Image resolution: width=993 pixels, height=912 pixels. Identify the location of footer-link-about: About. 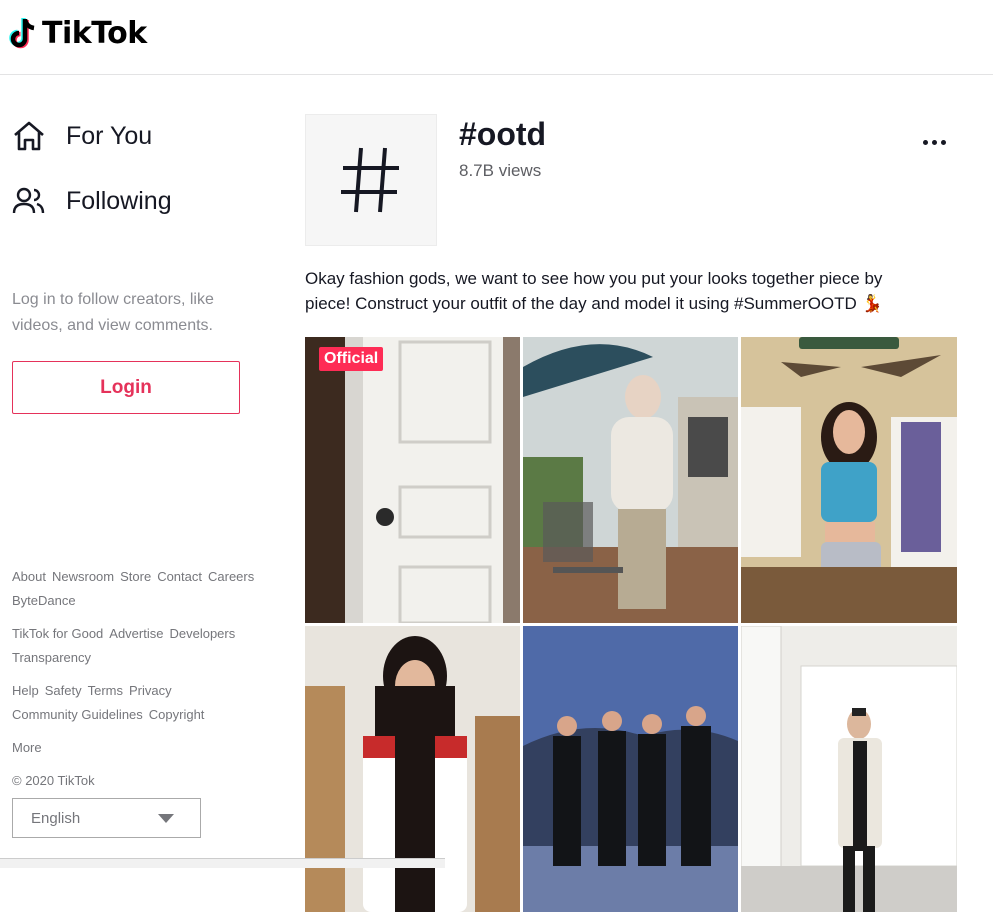
(29, 577).